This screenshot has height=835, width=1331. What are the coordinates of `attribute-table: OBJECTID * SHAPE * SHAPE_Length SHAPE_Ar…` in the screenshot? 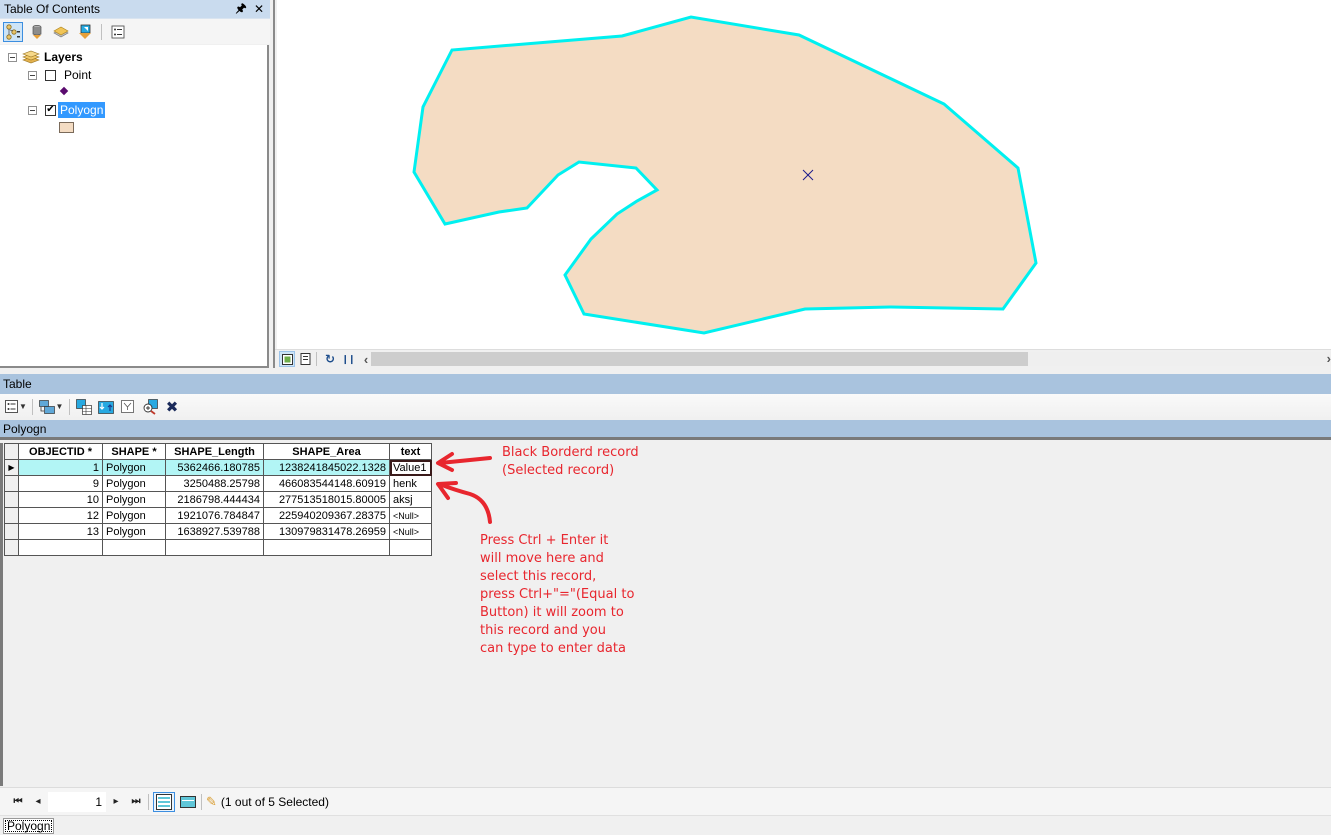 It's located at (218, 499).